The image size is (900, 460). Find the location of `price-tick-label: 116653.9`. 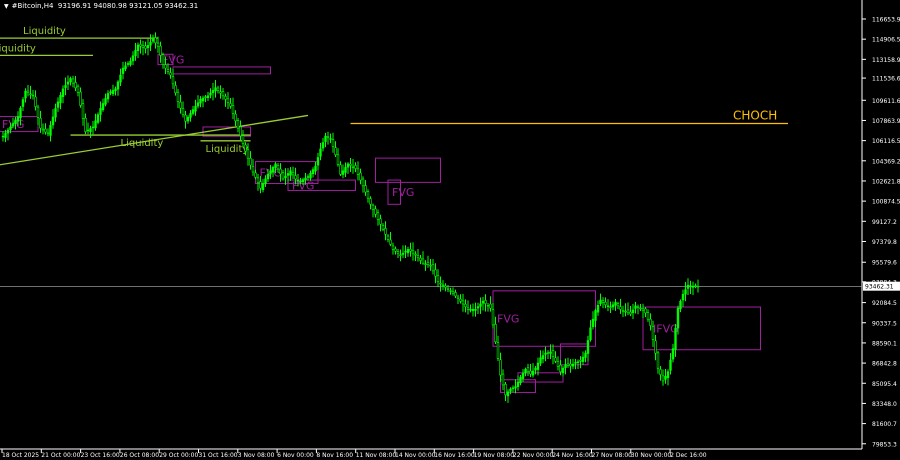

price-tick-label: 116653.9 is located at coordinates (886, 19).